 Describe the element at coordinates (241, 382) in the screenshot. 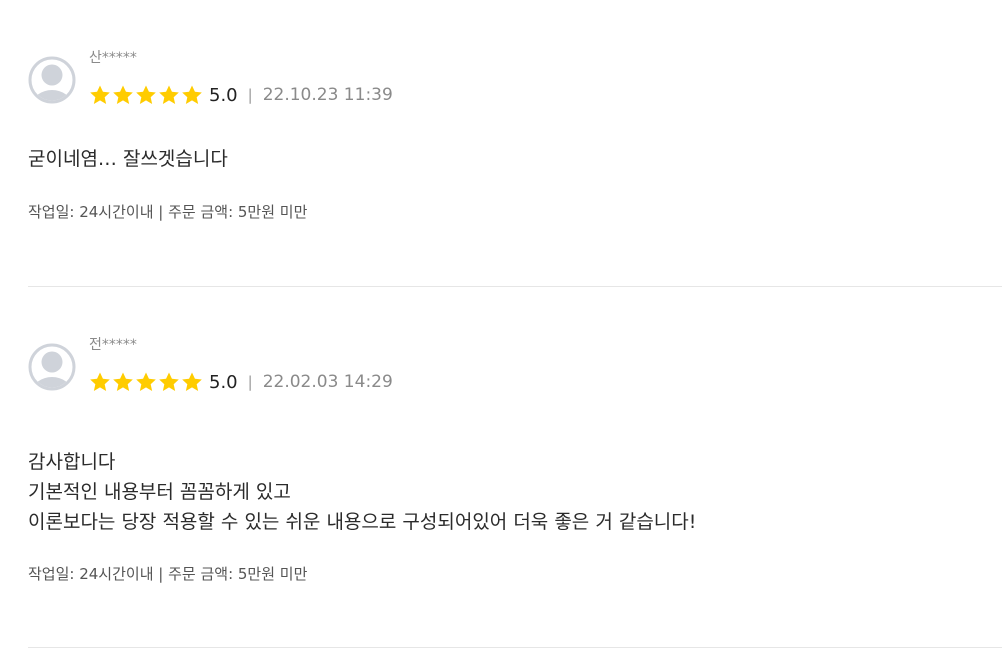

I see `rating-row: 5.0 | 22.02.03 14:29` at that location.